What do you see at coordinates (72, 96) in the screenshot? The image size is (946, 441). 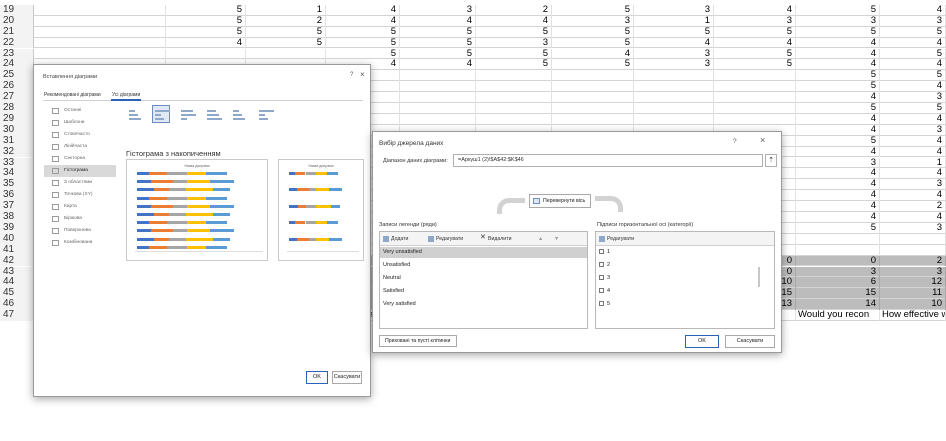 I see `tab-recommended: Рекомендовані діаграми` at bounding box center [72, 96].